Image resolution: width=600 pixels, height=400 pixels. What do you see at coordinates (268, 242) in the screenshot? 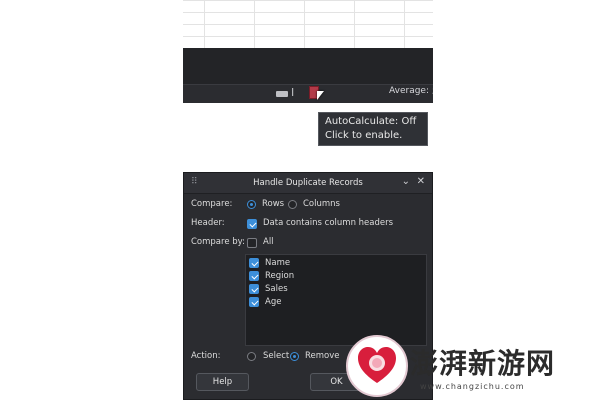
I see `all-checkbox-label: All` at bounding box center [268, 242].